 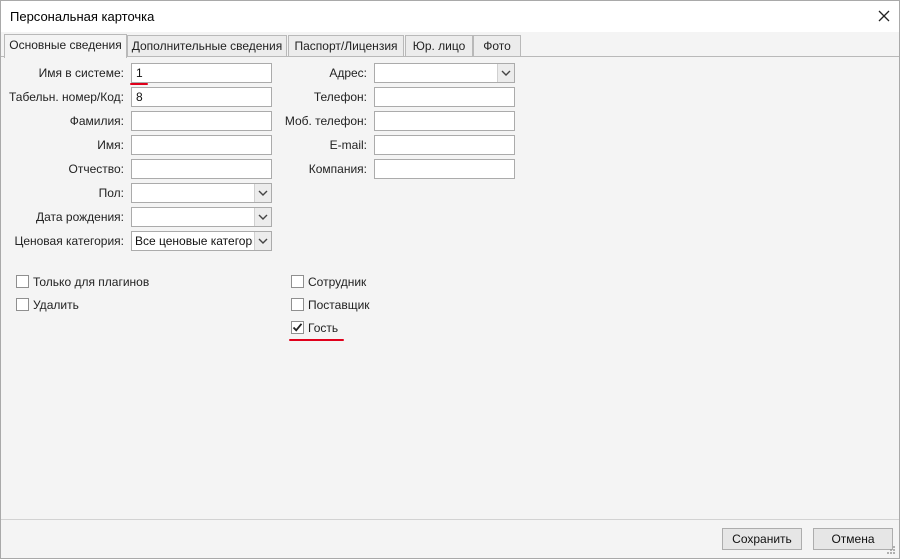 I want to click on address-select, so click(x=444, y=73).